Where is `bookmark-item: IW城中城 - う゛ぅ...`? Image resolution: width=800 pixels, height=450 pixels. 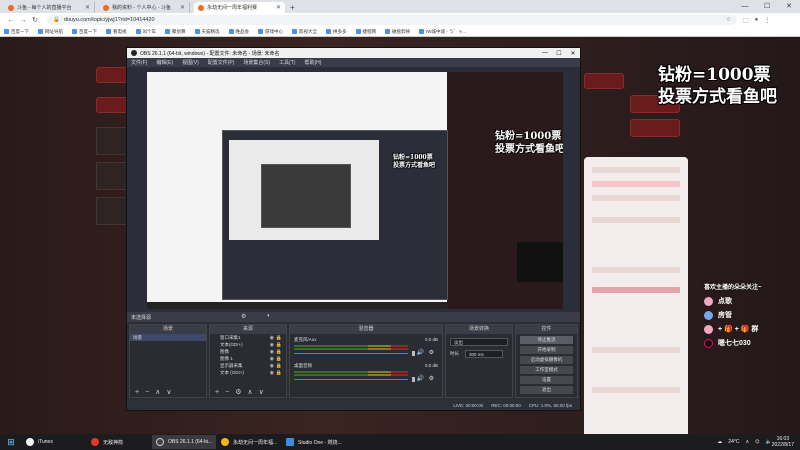
bookmark-item: IW城中城 - う゛ぅ... is located at coordinates (442, 32).